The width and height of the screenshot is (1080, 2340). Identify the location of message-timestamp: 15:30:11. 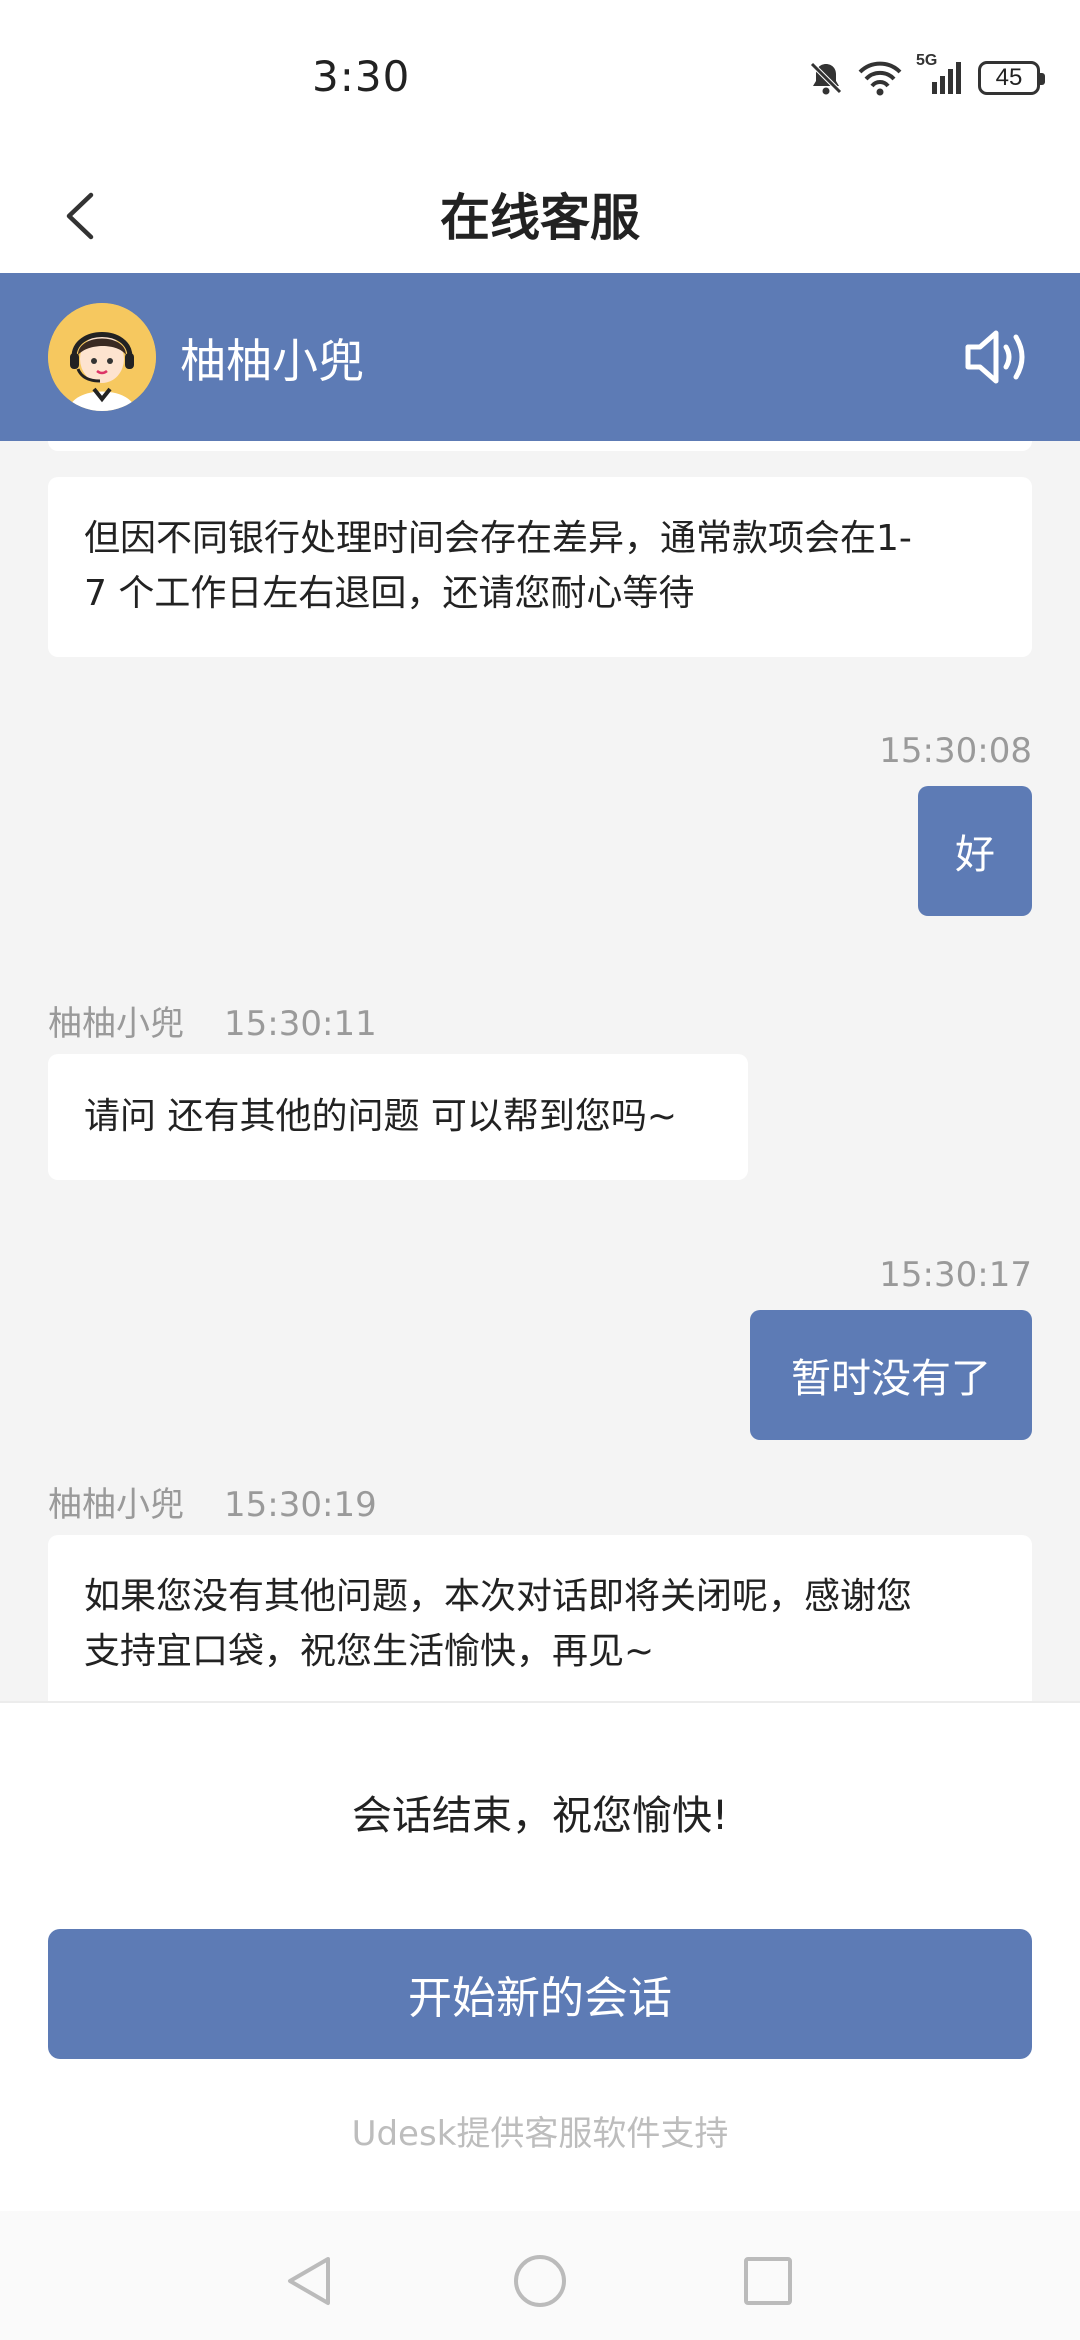
(300, 1024).